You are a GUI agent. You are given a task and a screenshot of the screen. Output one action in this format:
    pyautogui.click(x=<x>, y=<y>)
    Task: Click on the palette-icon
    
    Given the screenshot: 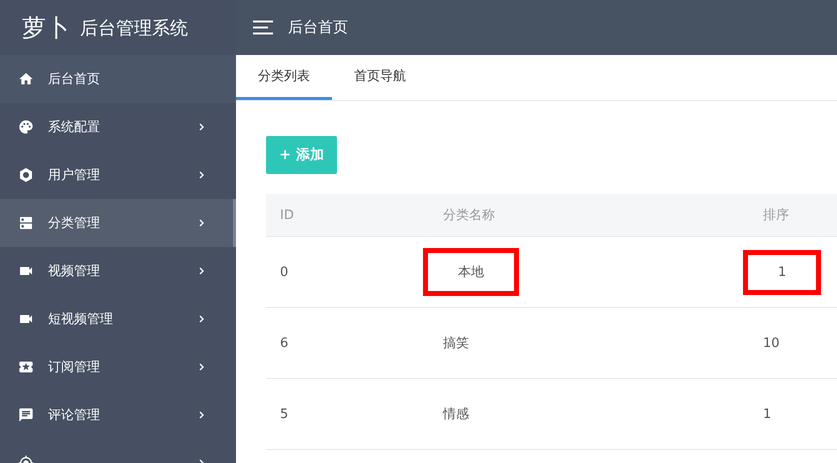 What is the action you would take?
    pyautogui.click(x=26, y=127)
    